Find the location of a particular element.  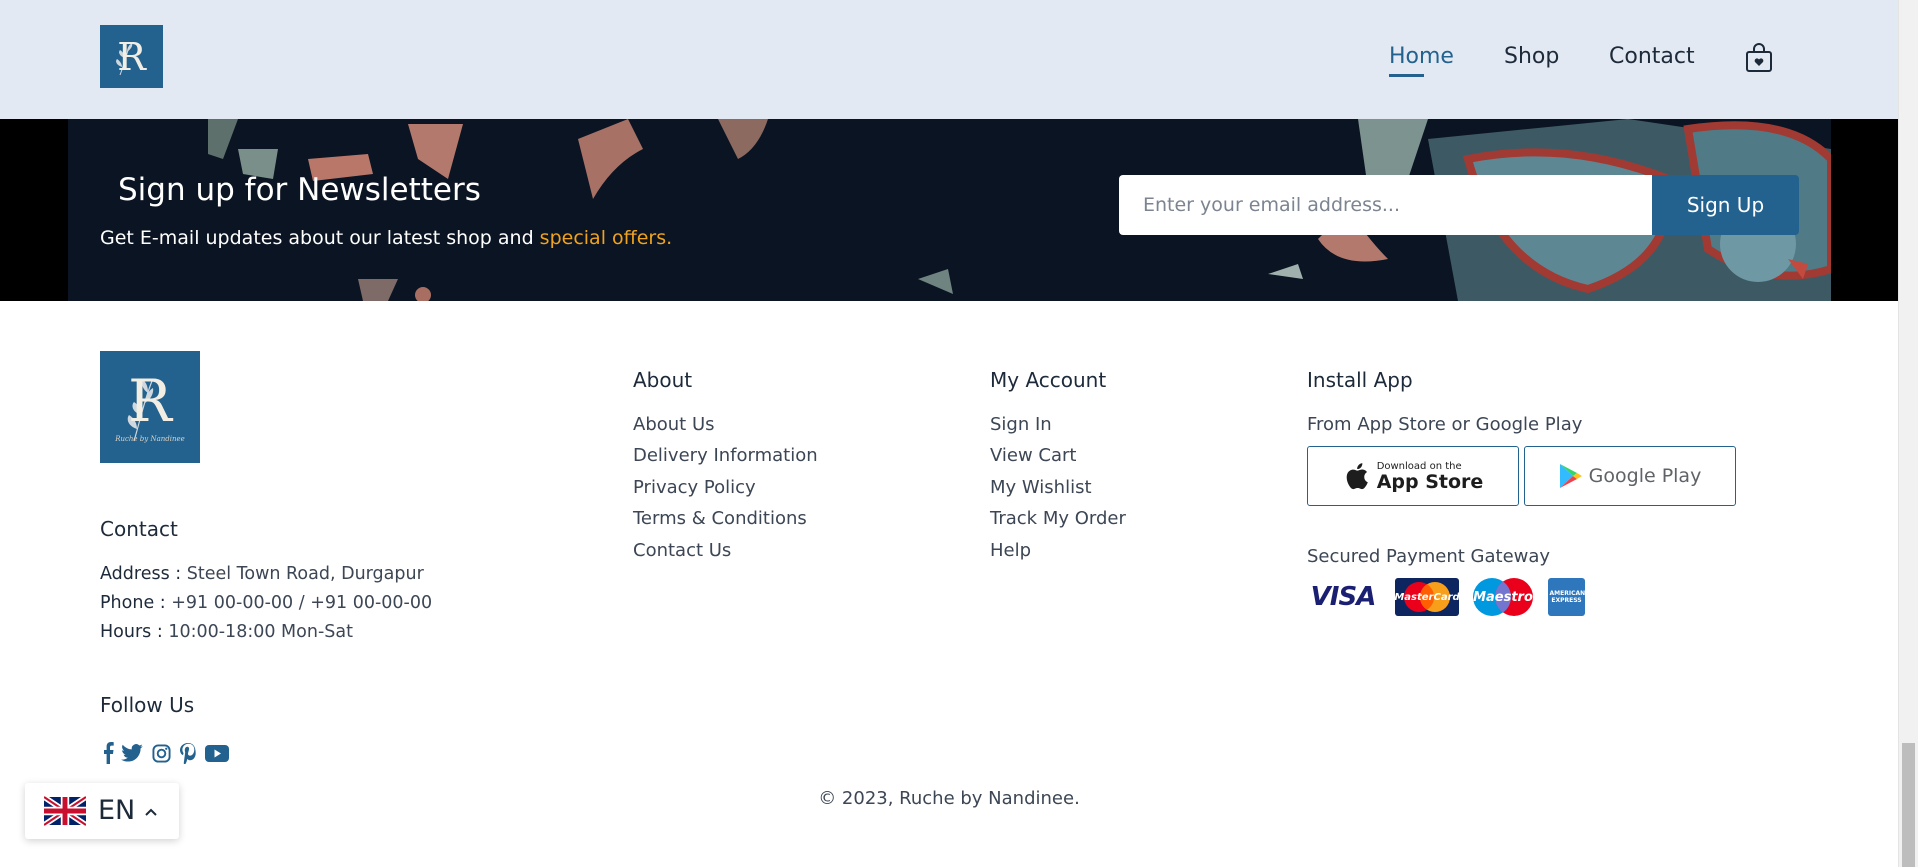

language-switcher: EN is located at coordinates (102, 811).